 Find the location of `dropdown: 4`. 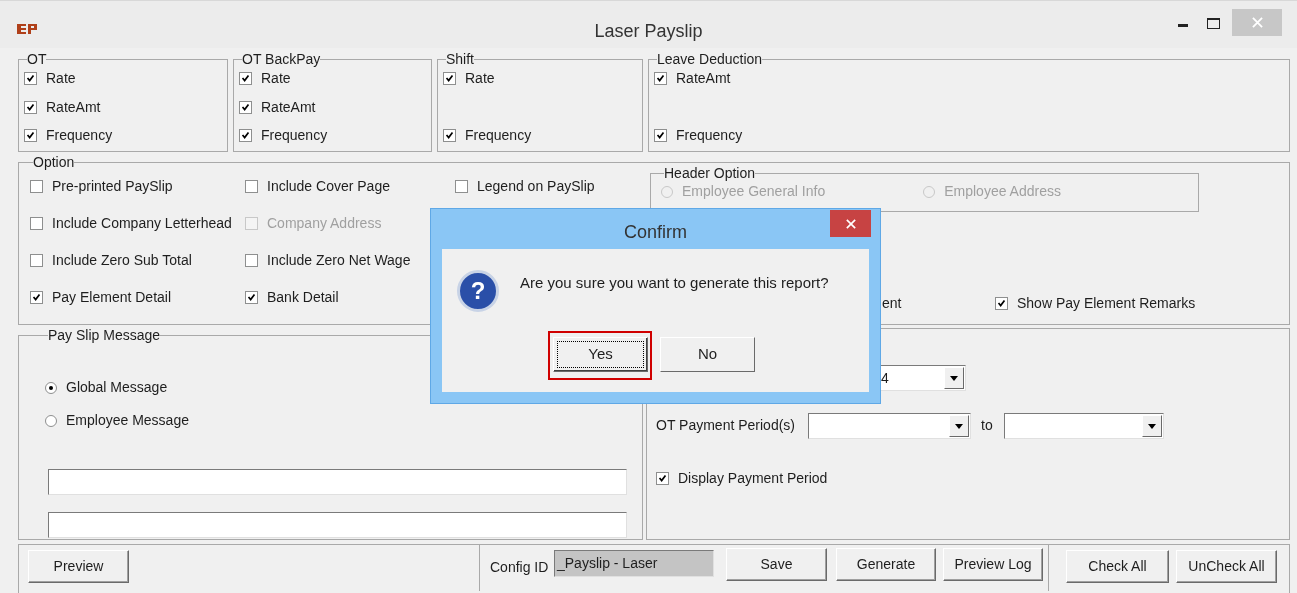

dropdown: 4 is located at coordinates (923, 378).